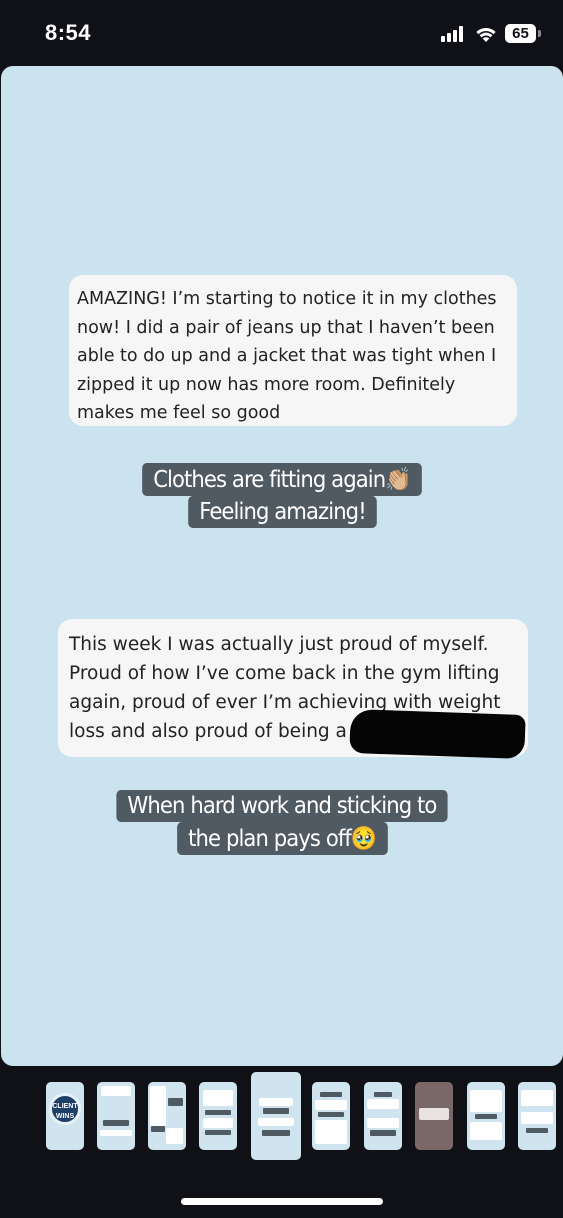 This screenshot has width=563, height=1218. Describe the element at coordinates (282, 512) in the screenshot. I see `caption-1-line-2: Feeling amazing!` at that location.